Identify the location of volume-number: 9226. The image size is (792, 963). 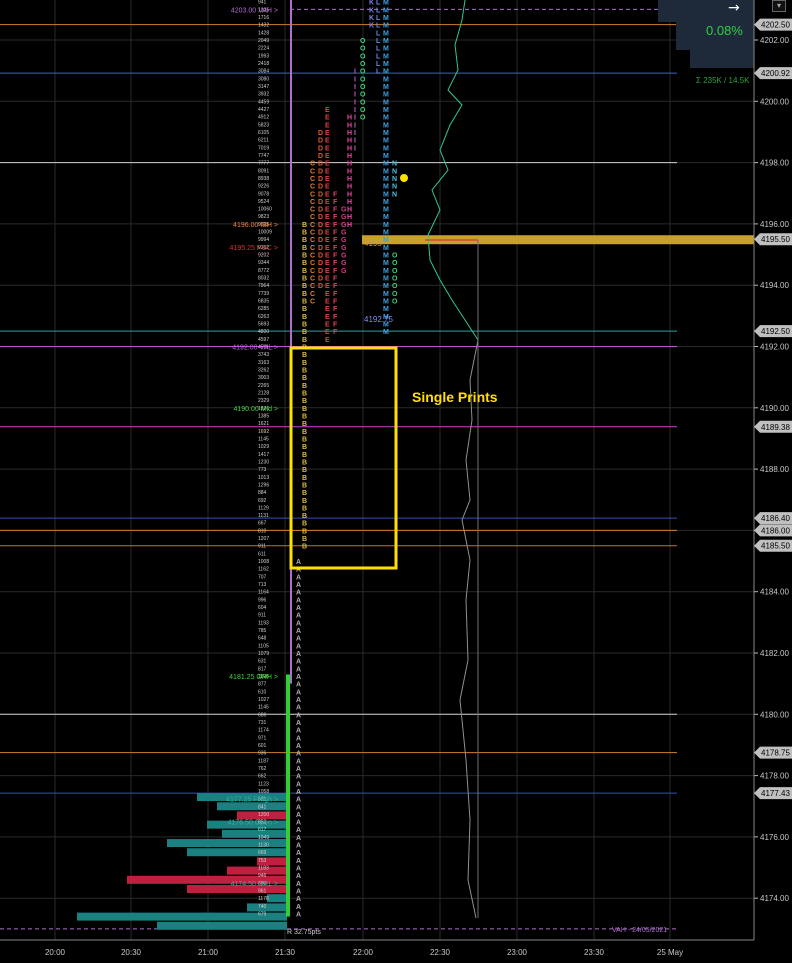
(263, 187).